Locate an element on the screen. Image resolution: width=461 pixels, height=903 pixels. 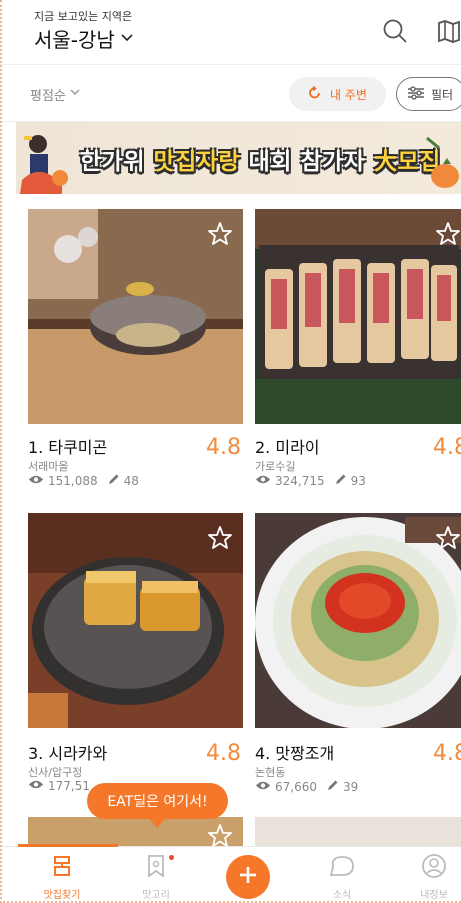
nav-tab-find: 맛집찾기 is located at coordinates (62, 877).